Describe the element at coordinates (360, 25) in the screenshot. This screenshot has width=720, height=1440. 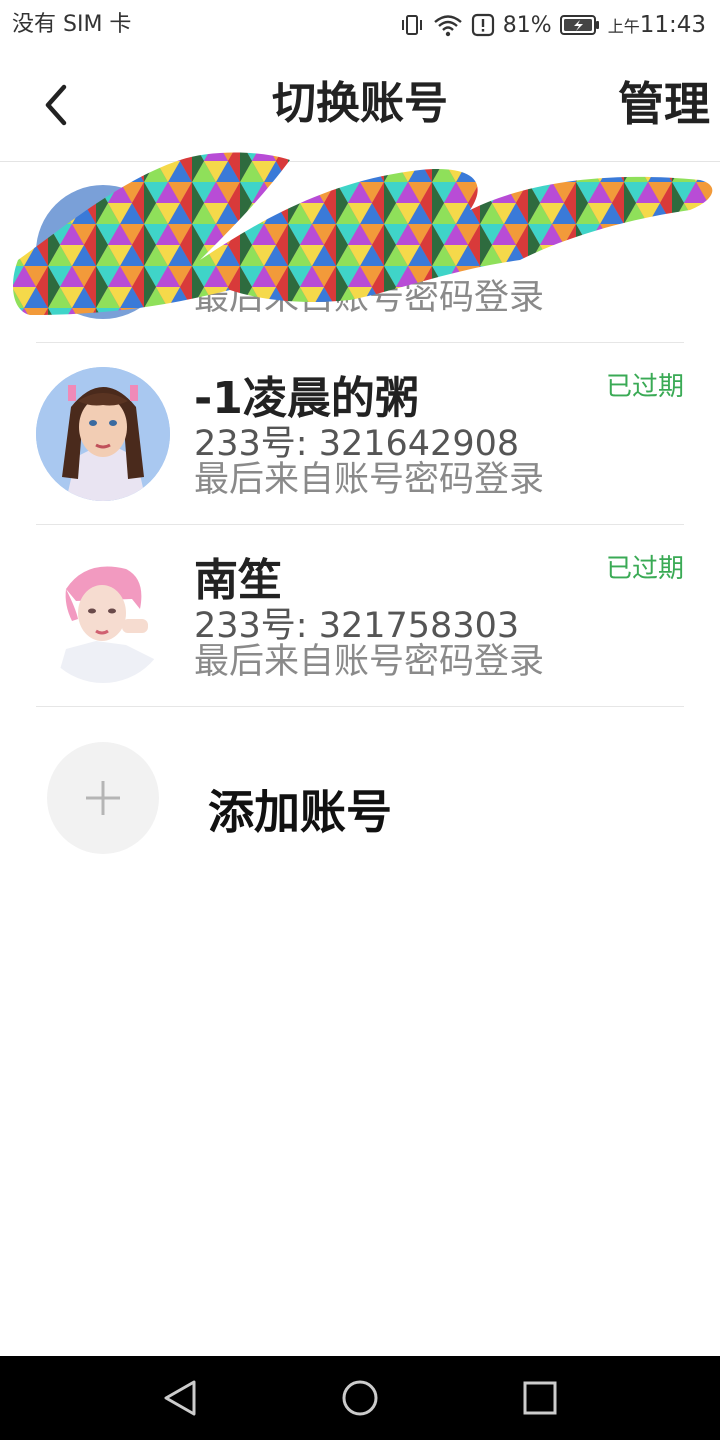
I see `status-bar: 没有 SIM 卡 81% 上午11:43` at that location.